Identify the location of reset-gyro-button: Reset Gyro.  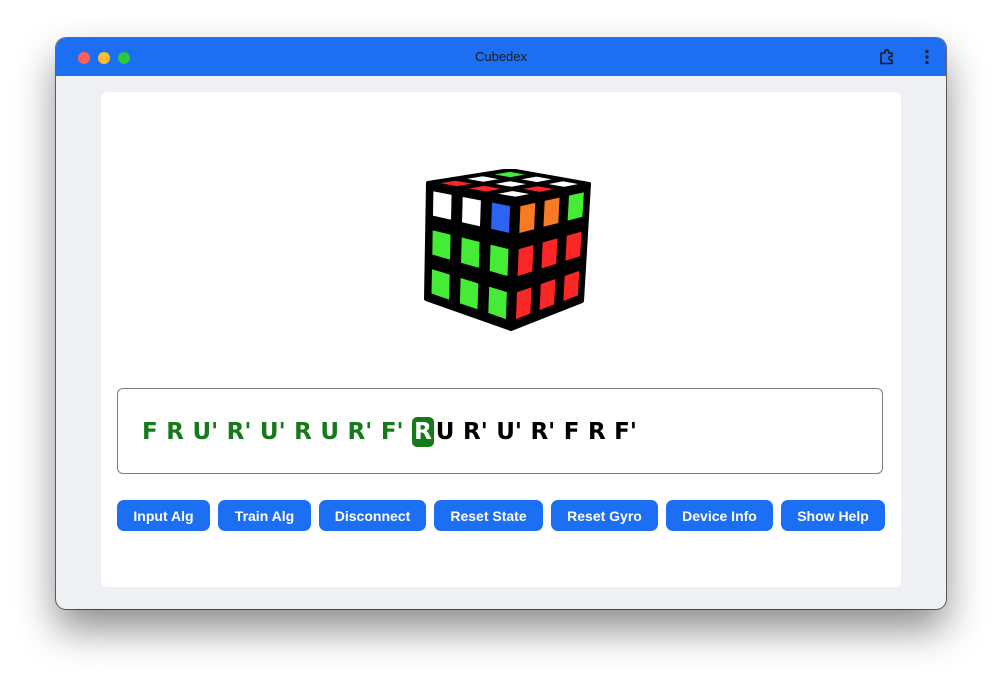
(604, 515).